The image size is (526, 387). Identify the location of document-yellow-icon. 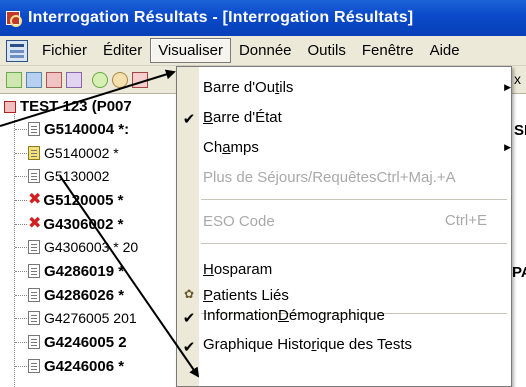
(34, 153).